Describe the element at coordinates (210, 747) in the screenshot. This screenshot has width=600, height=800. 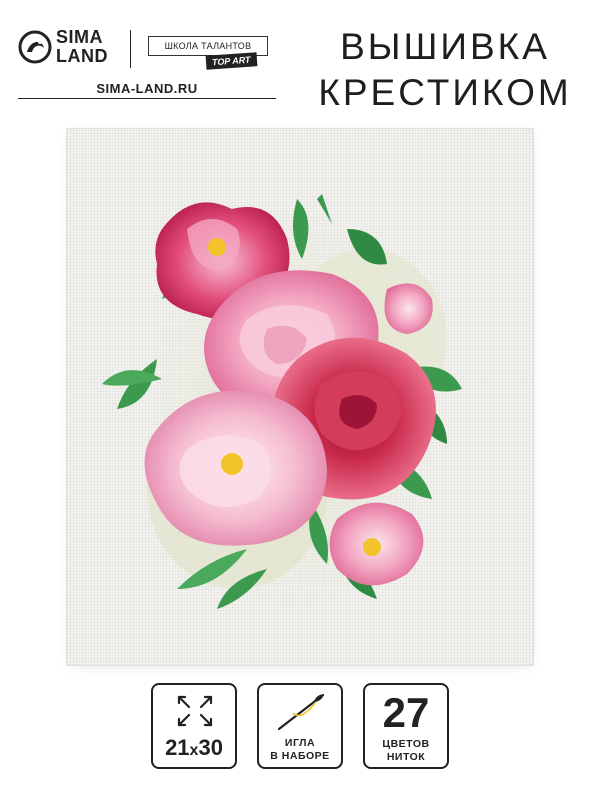
I see `size-height: 30` at that location.